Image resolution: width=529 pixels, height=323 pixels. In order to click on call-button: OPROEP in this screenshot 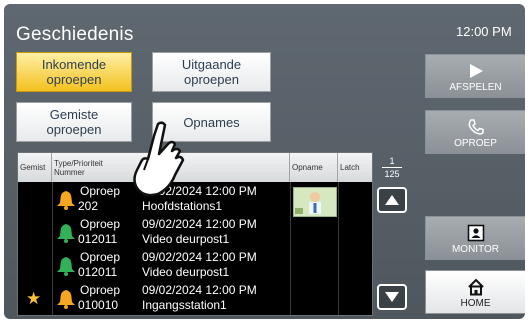, I will do `click(475, 132)`.